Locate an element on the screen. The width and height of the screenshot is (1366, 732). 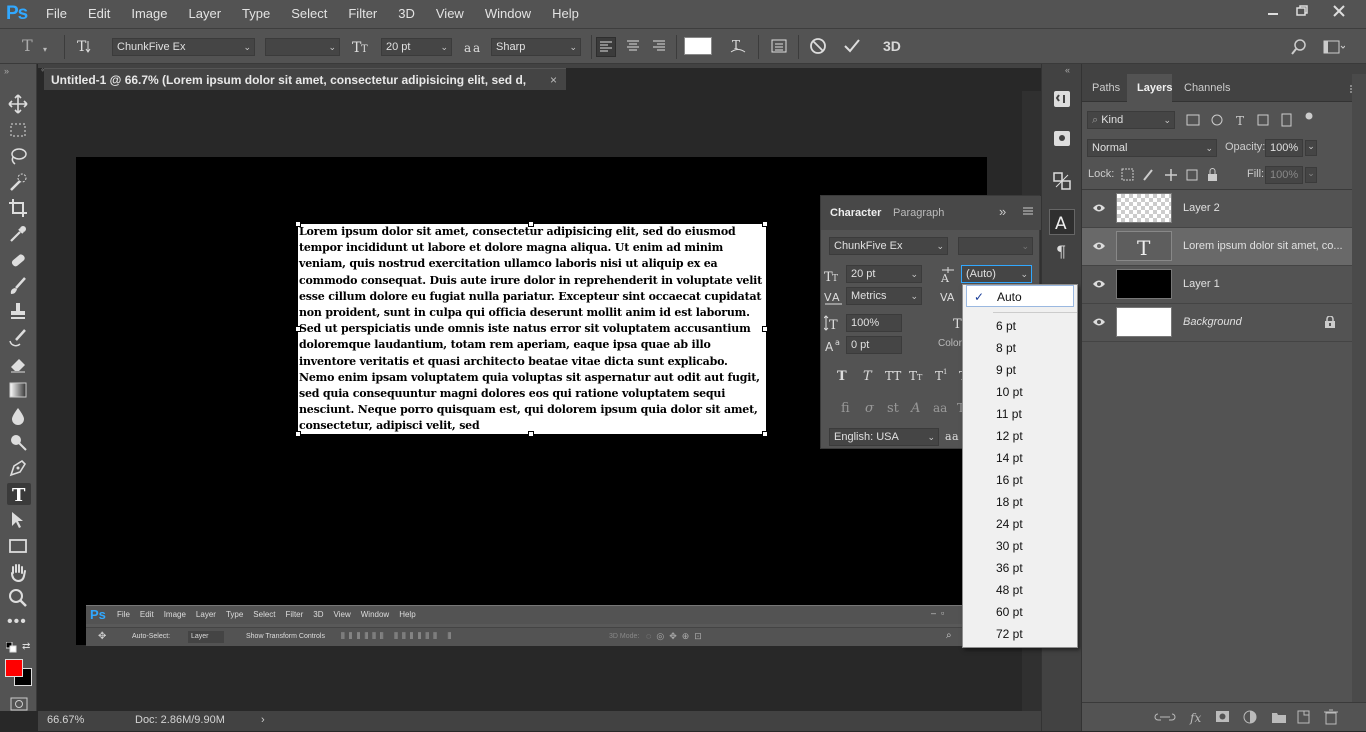
zoom-level: 66.67% is located at coordinates (65, 720).